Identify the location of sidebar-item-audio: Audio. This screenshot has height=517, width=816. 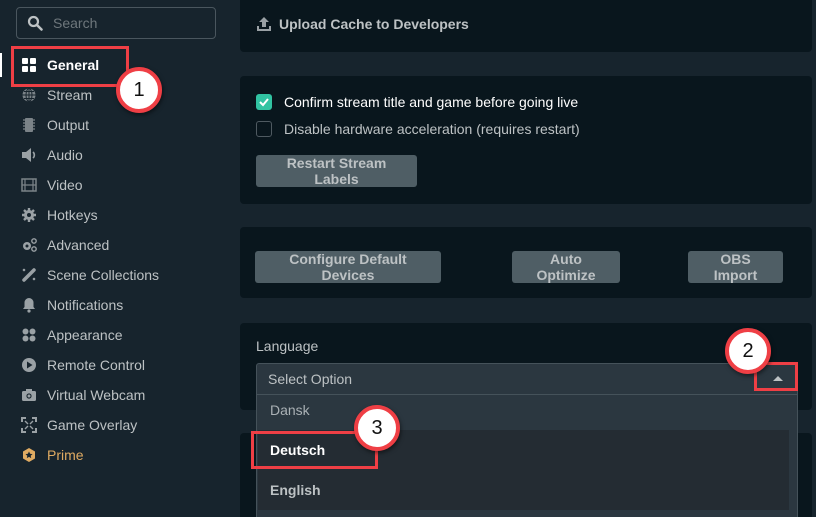
(115, 155).